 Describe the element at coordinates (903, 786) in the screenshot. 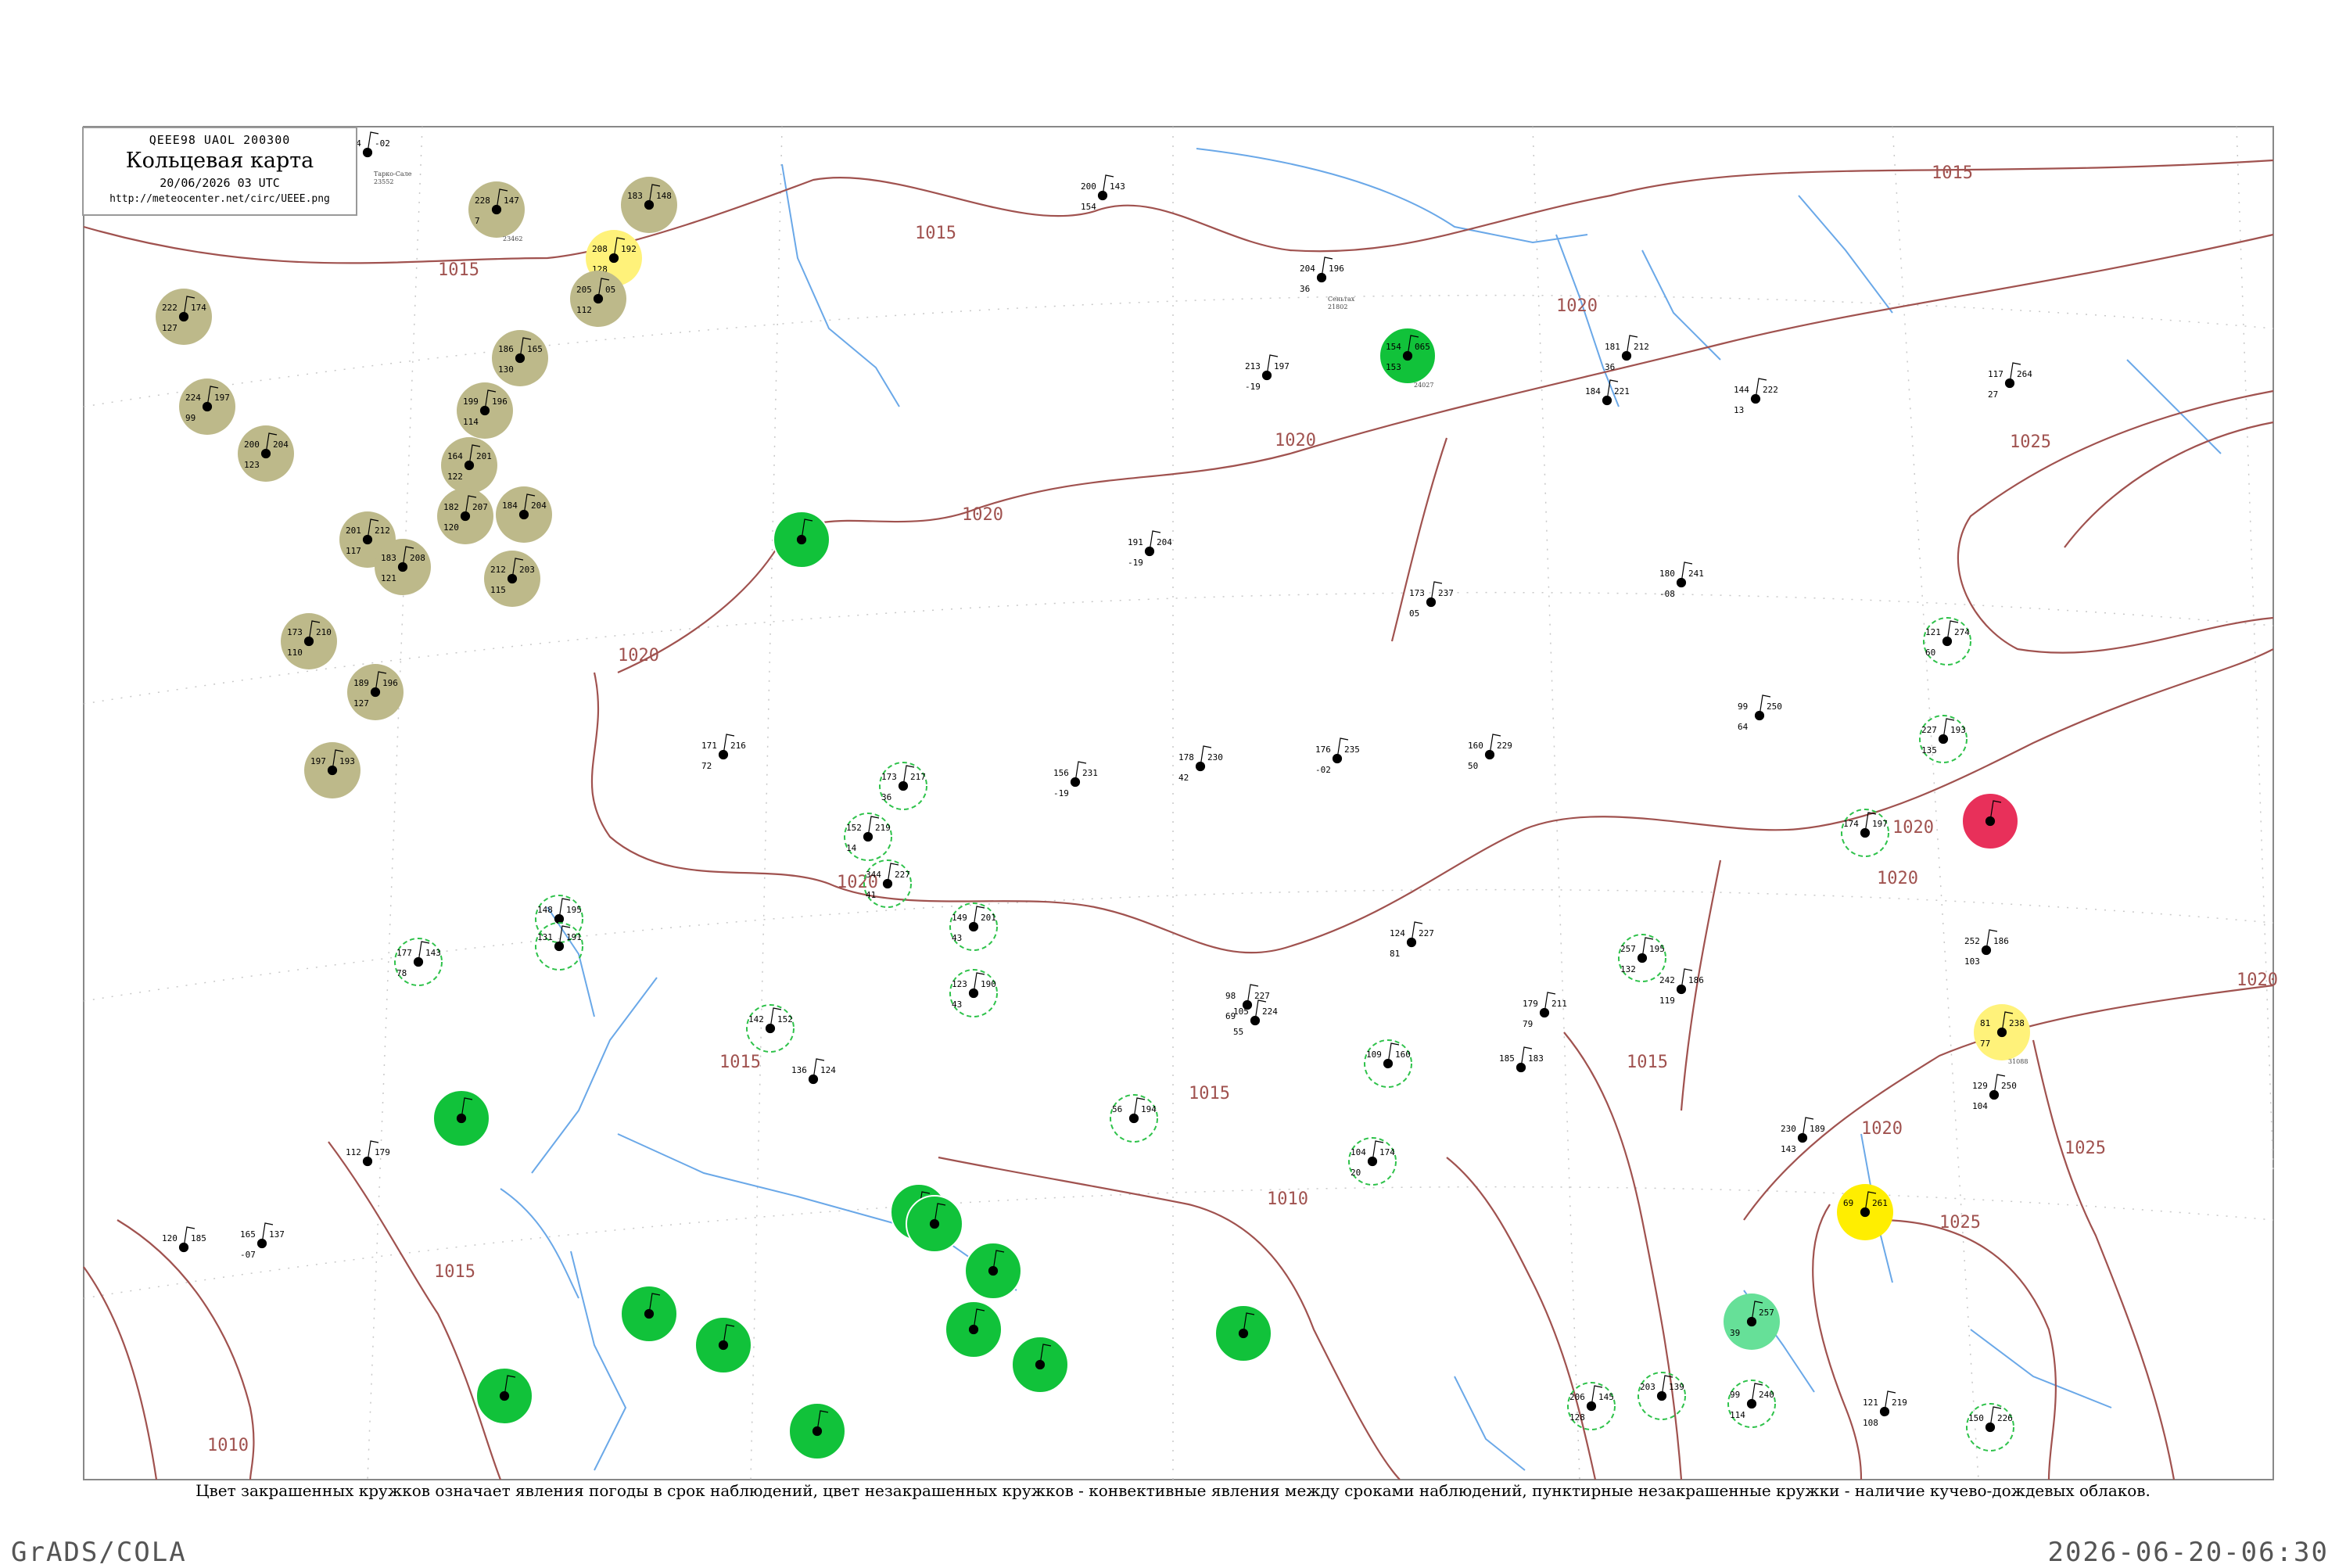

I see `station-plot: 173 217 36` at that location.